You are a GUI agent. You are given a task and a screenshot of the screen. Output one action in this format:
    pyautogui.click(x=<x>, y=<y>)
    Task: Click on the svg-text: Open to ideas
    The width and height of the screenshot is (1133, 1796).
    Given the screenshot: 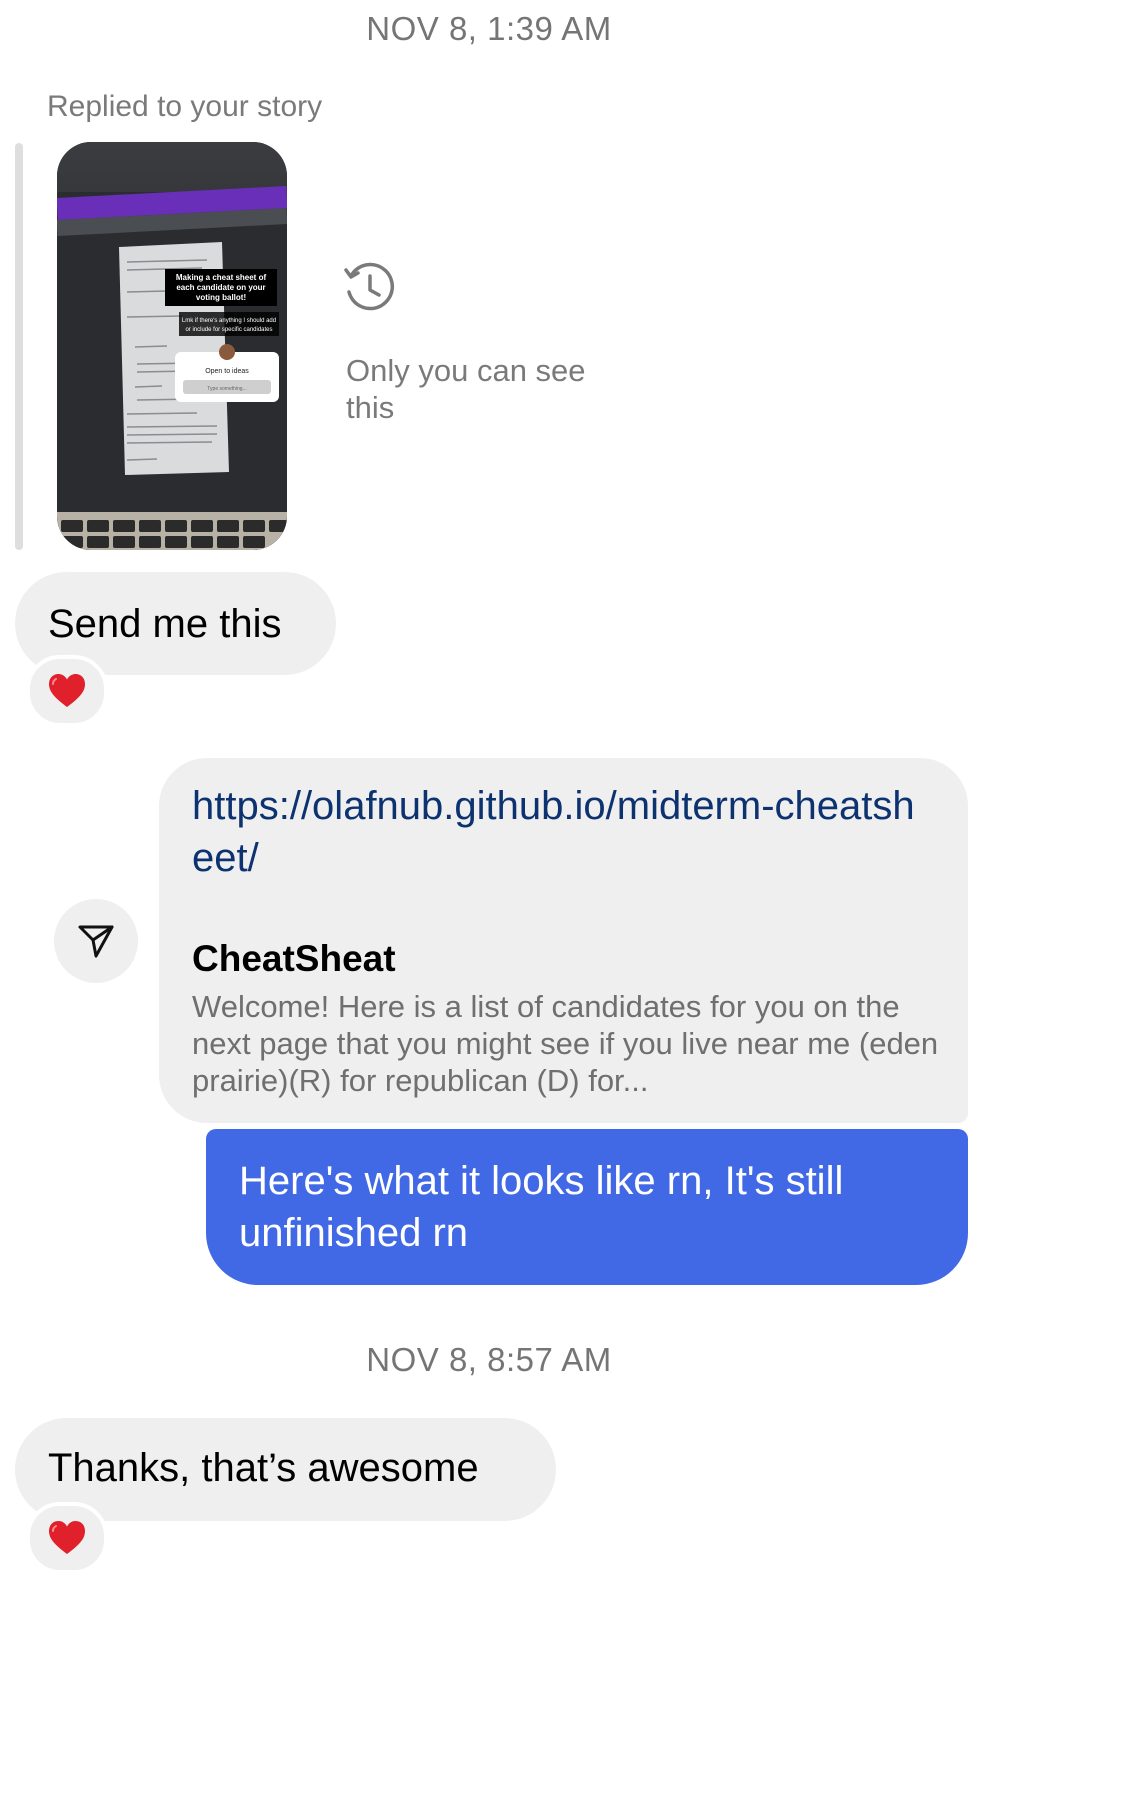 What is the action you would take?
    pyautogui.click(x=227, y=371)
    